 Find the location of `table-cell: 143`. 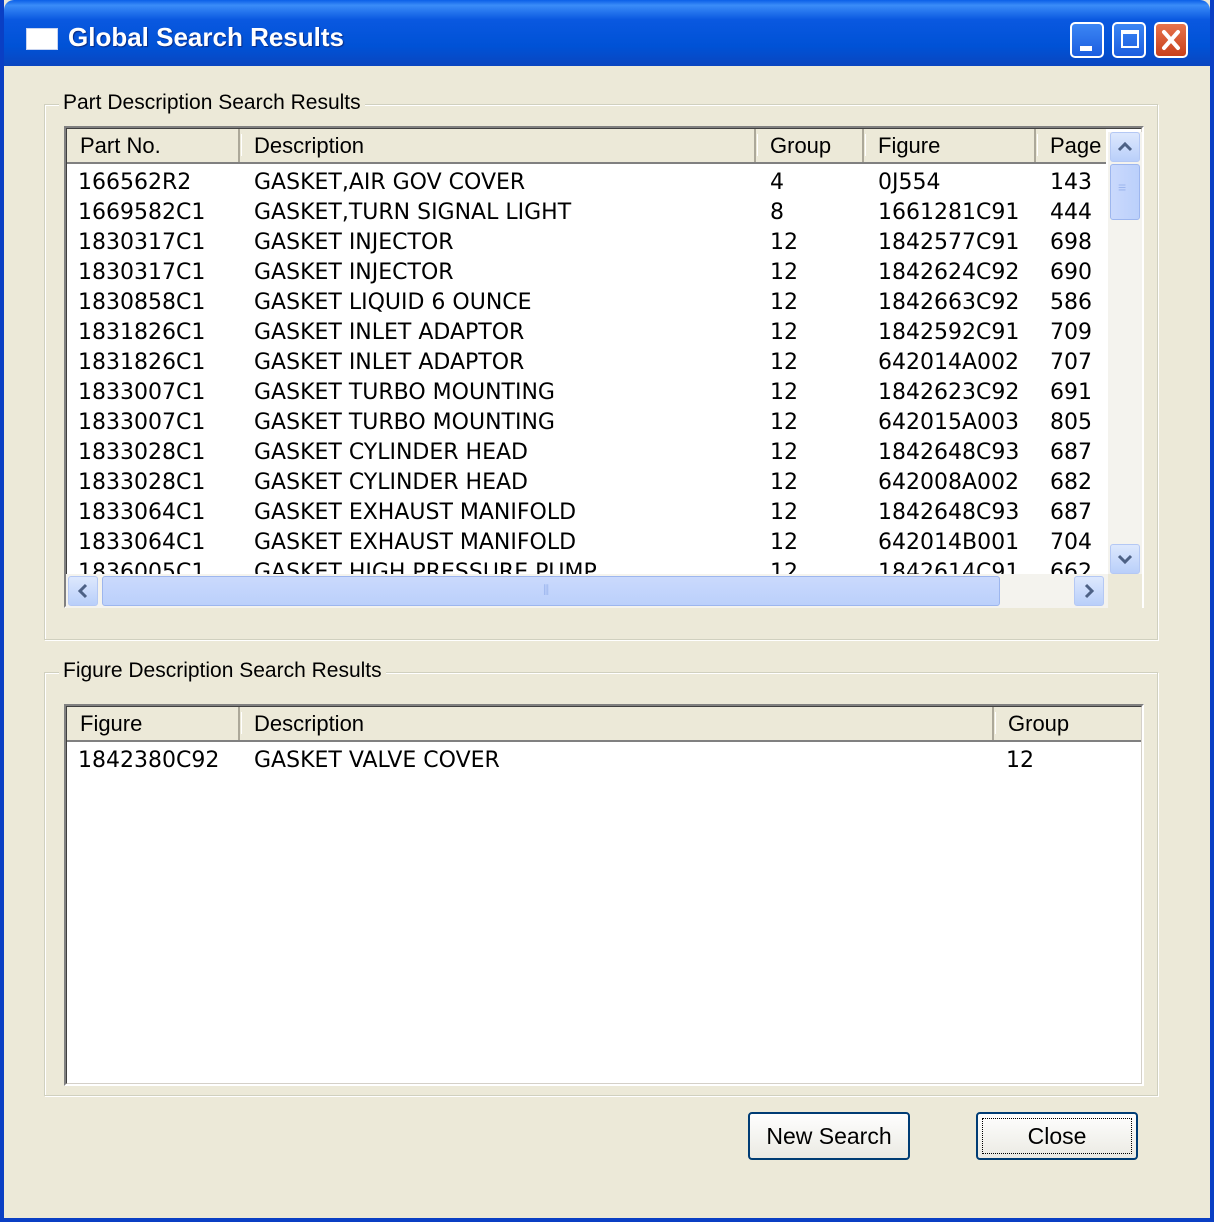

table-cell: 143 is located at coordinates (1071, 182).